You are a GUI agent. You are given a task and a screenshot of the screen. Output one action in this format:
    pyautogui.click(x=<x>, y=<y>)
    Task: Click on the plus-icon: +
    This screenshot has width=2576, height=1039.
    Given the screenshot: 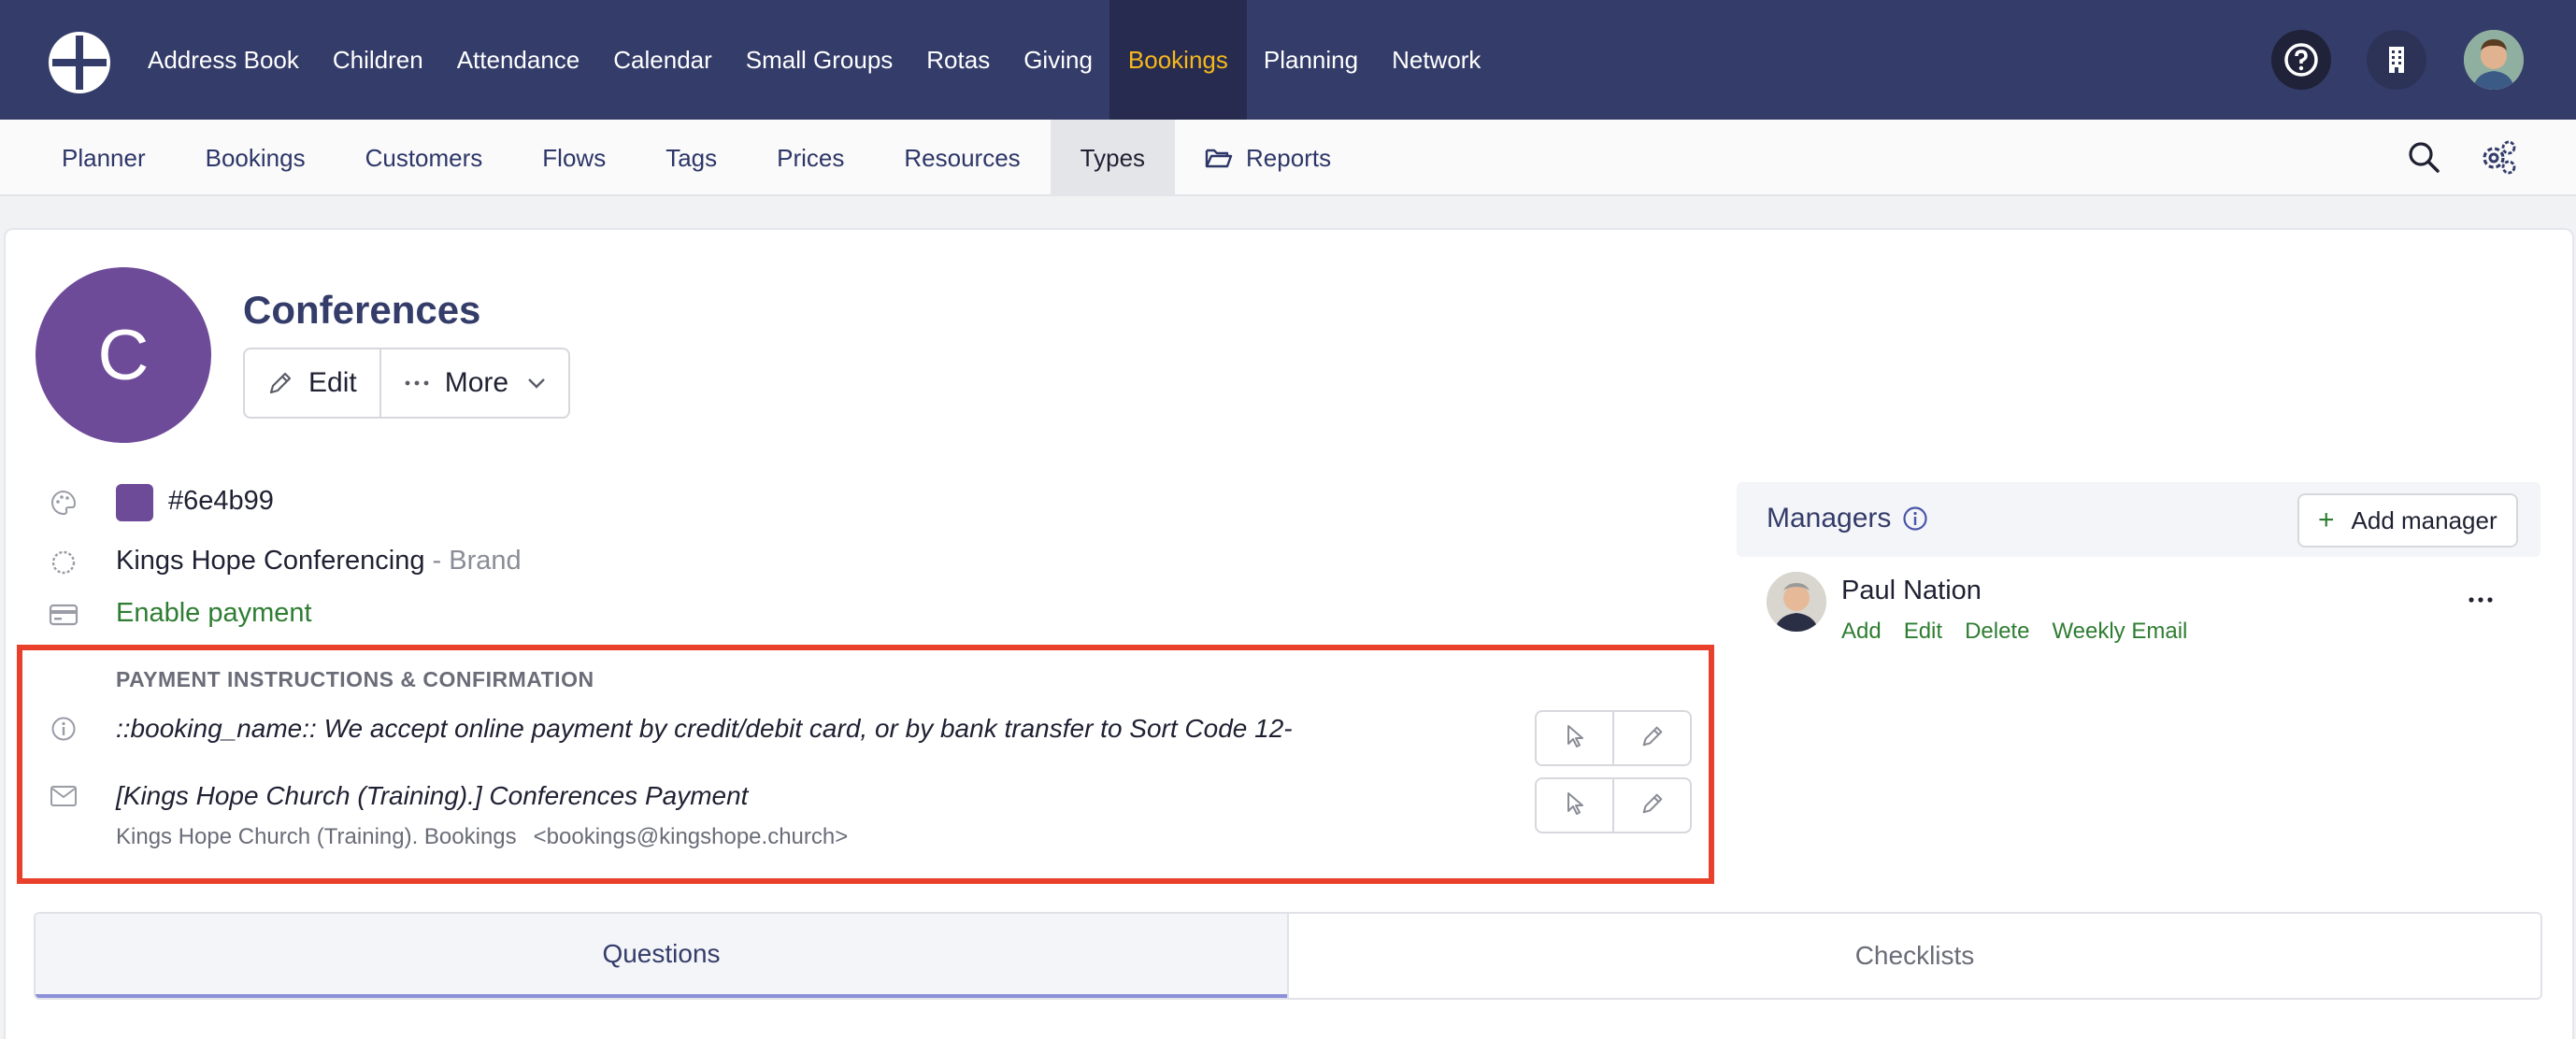 What is the action you would take?
    pyautogui.click(x=2326, y=520)
    